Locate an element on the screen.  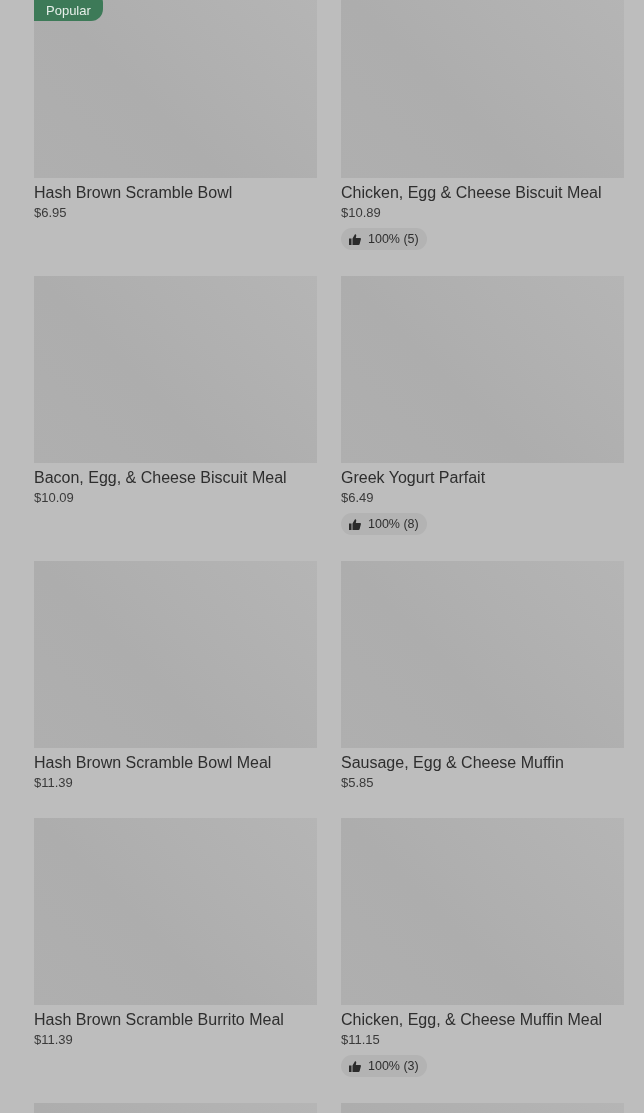
item-price: $10.09 is located at coordinates (54, 498).